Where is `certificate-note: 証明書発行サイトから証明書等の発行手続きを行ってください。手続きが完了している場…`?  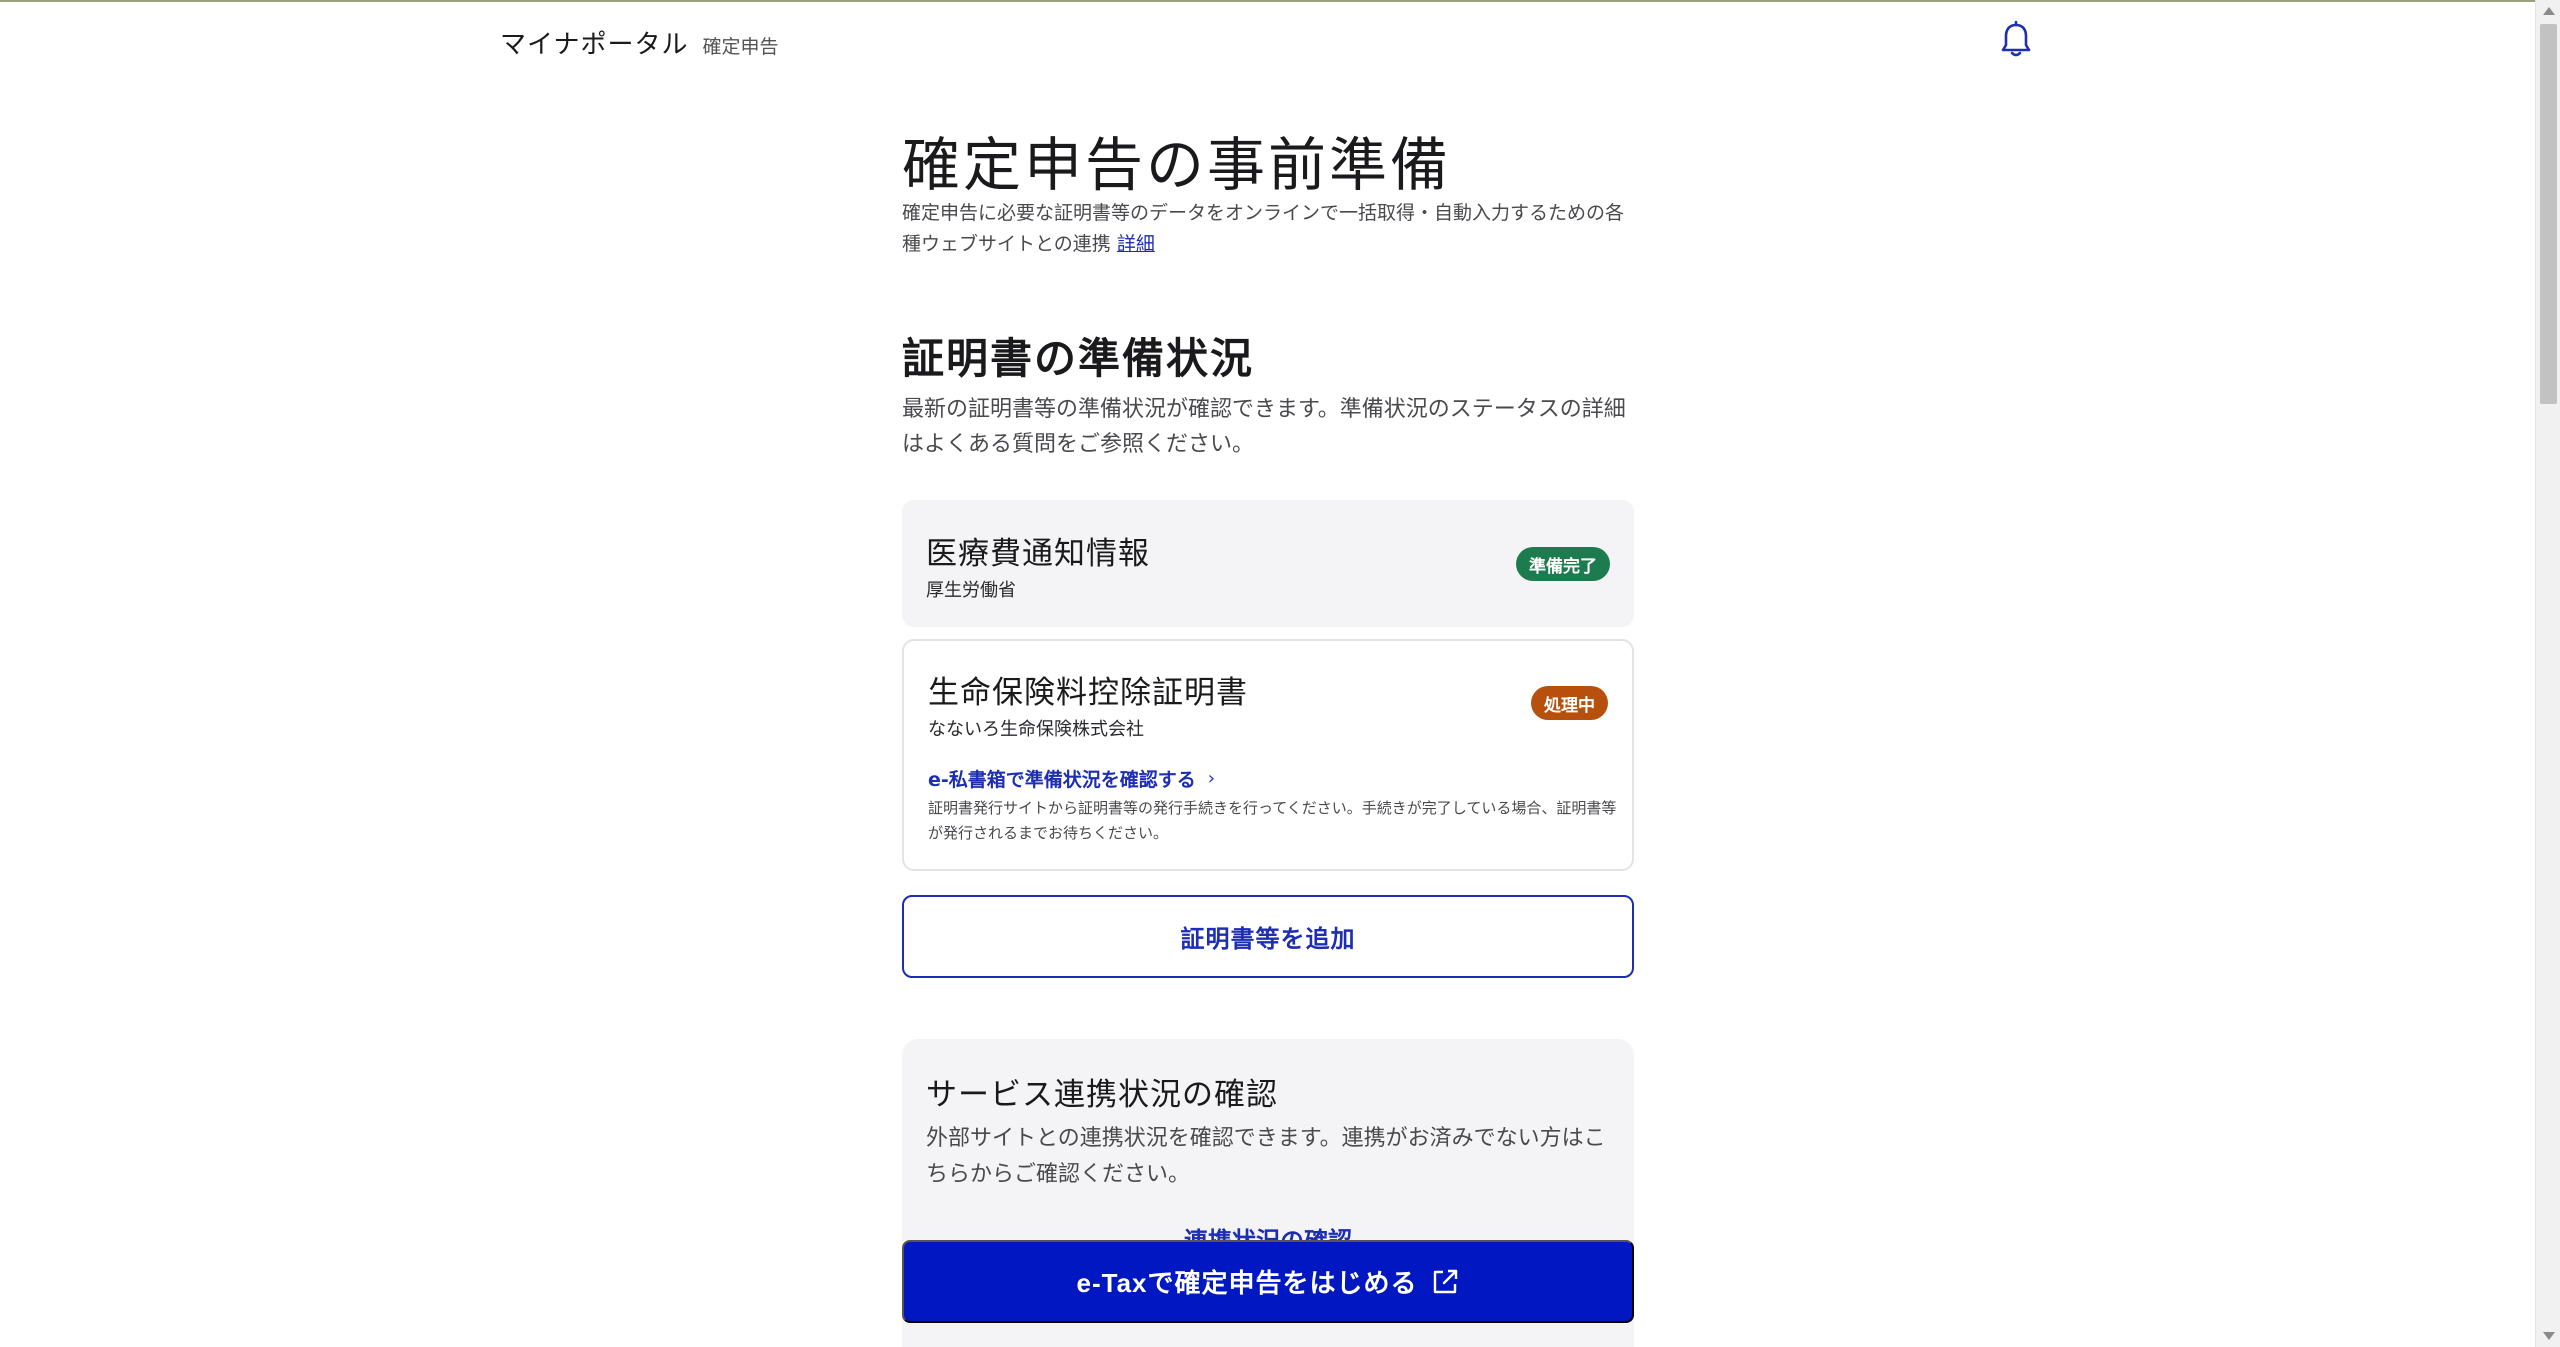 certificate-note: 証明書発行サイトから証明書等の発行手続きを行ってください。手続きが完了している場… is located at coordinates (1272, 820).